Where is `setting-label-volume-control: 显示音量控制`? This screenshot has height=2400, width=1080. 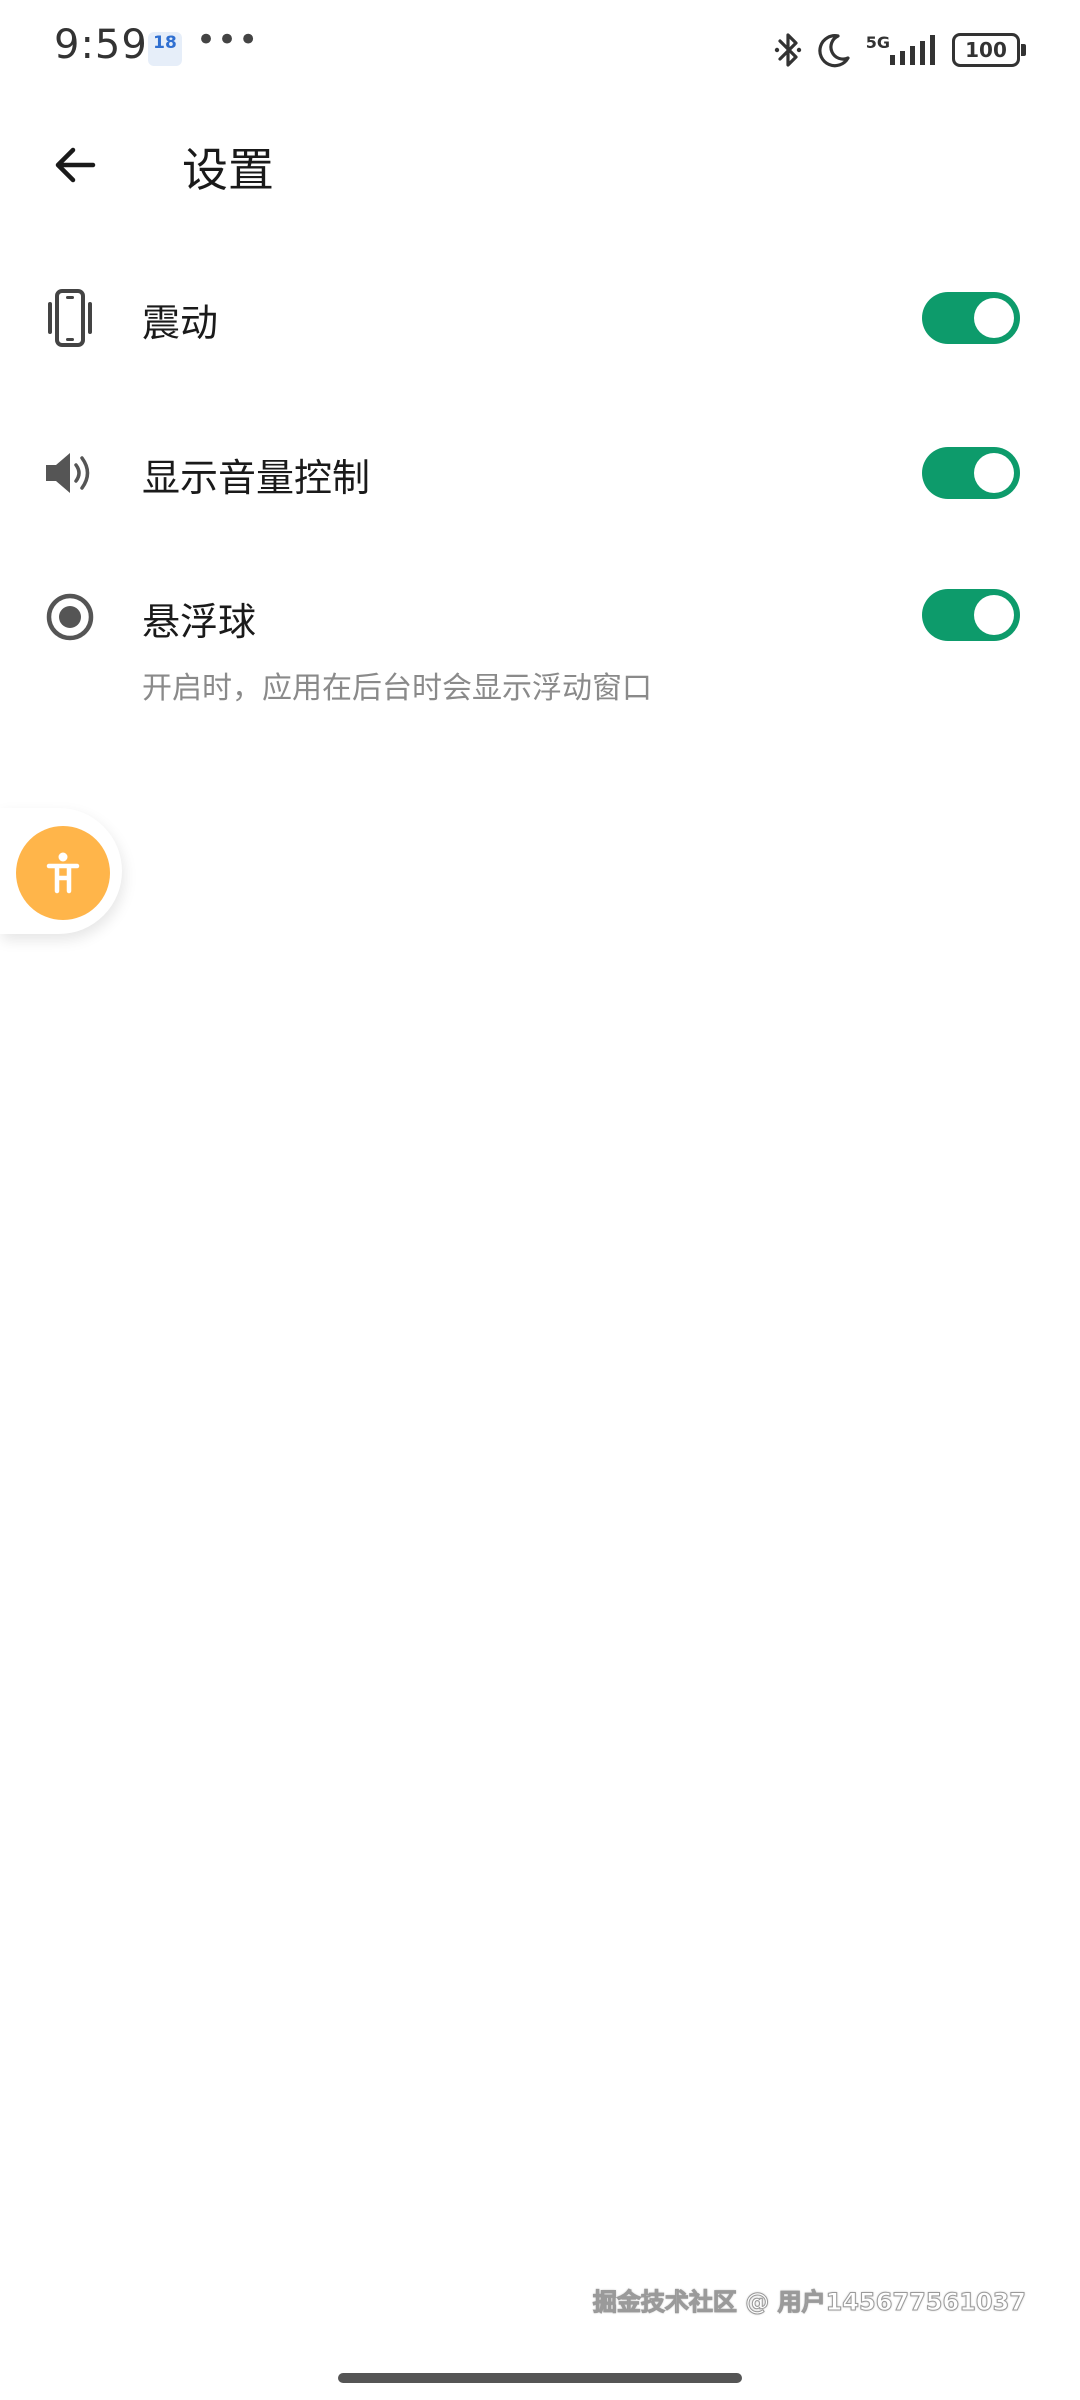
setting-label-volume-control: 显示音量控制 is located at coordinates (256, 478).